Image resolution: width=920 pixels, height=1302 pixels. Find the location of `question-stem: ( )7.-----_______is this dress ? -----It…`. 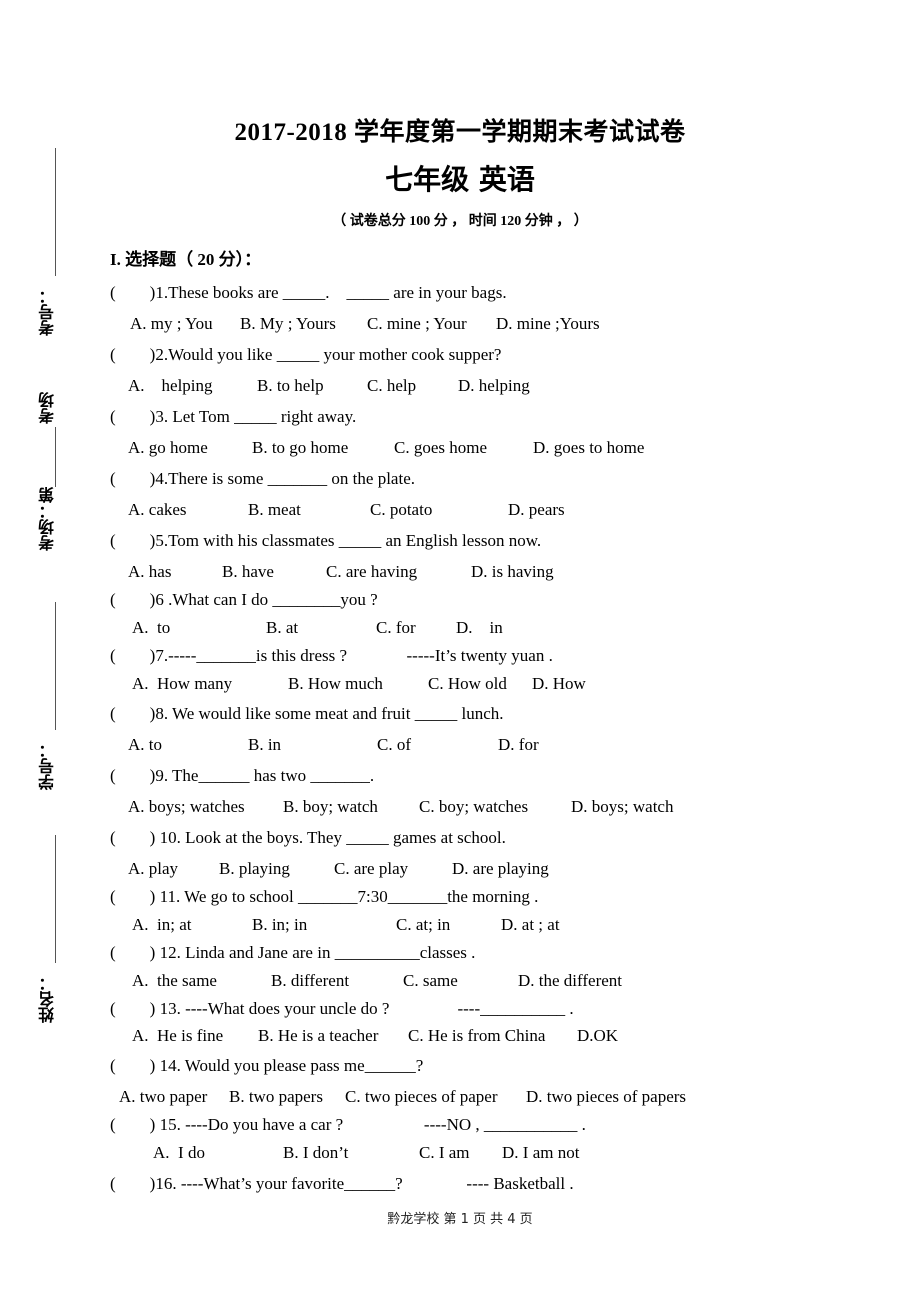

question-stem: ( )7.-----_______is this dress ? -----It… is located at coordinates (331, 655).